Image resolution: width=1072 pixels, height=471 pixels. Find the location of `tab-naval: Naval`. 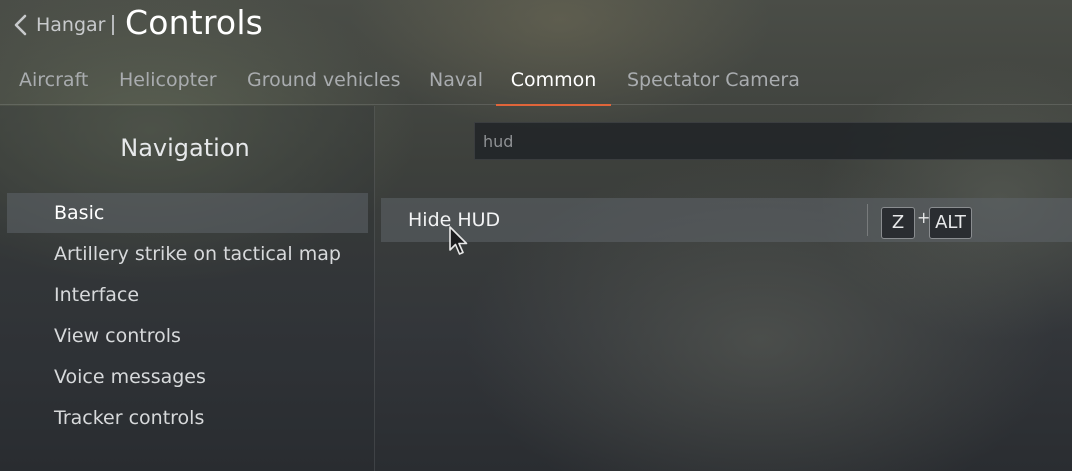

tab-naval: Naval is located at coordinates (456, 82).